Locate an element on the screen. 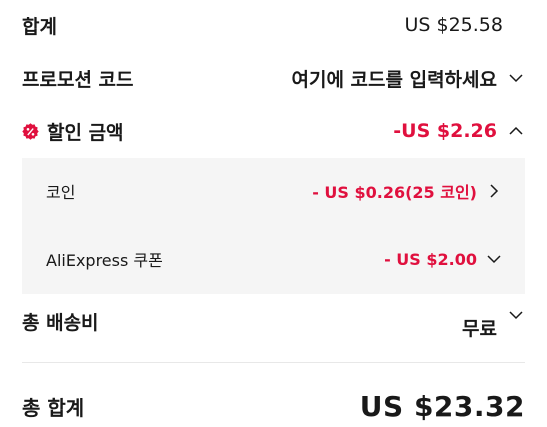 The height and width of the screenshot is (427, 547). total-row: 총 합계 US $23.32 is located at coordinates (273, 406).